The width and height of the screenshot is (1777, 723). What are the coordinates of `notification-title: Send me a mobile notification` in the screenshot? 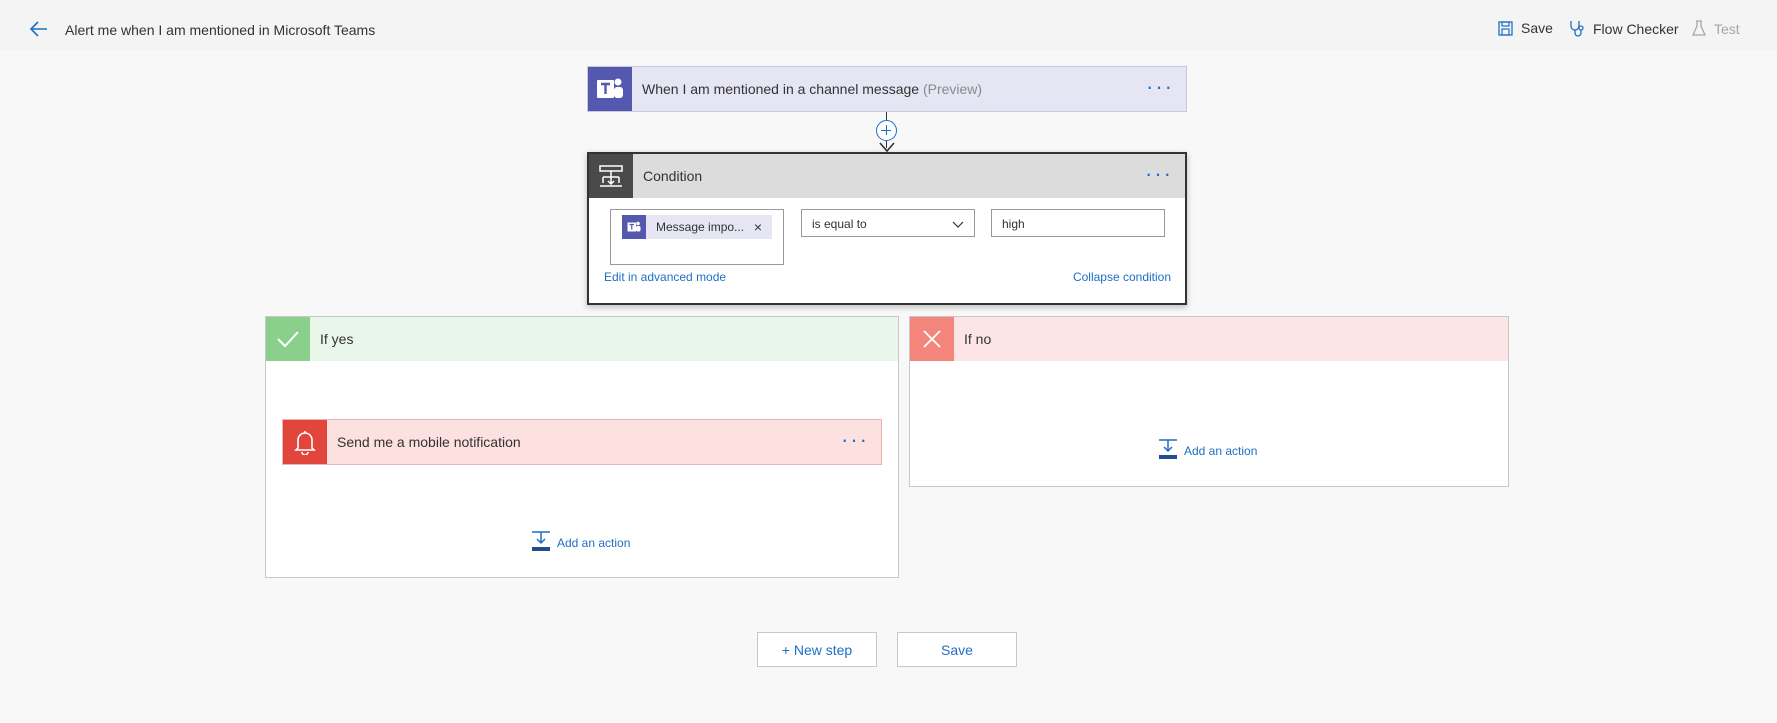 It's located at (429, 442).